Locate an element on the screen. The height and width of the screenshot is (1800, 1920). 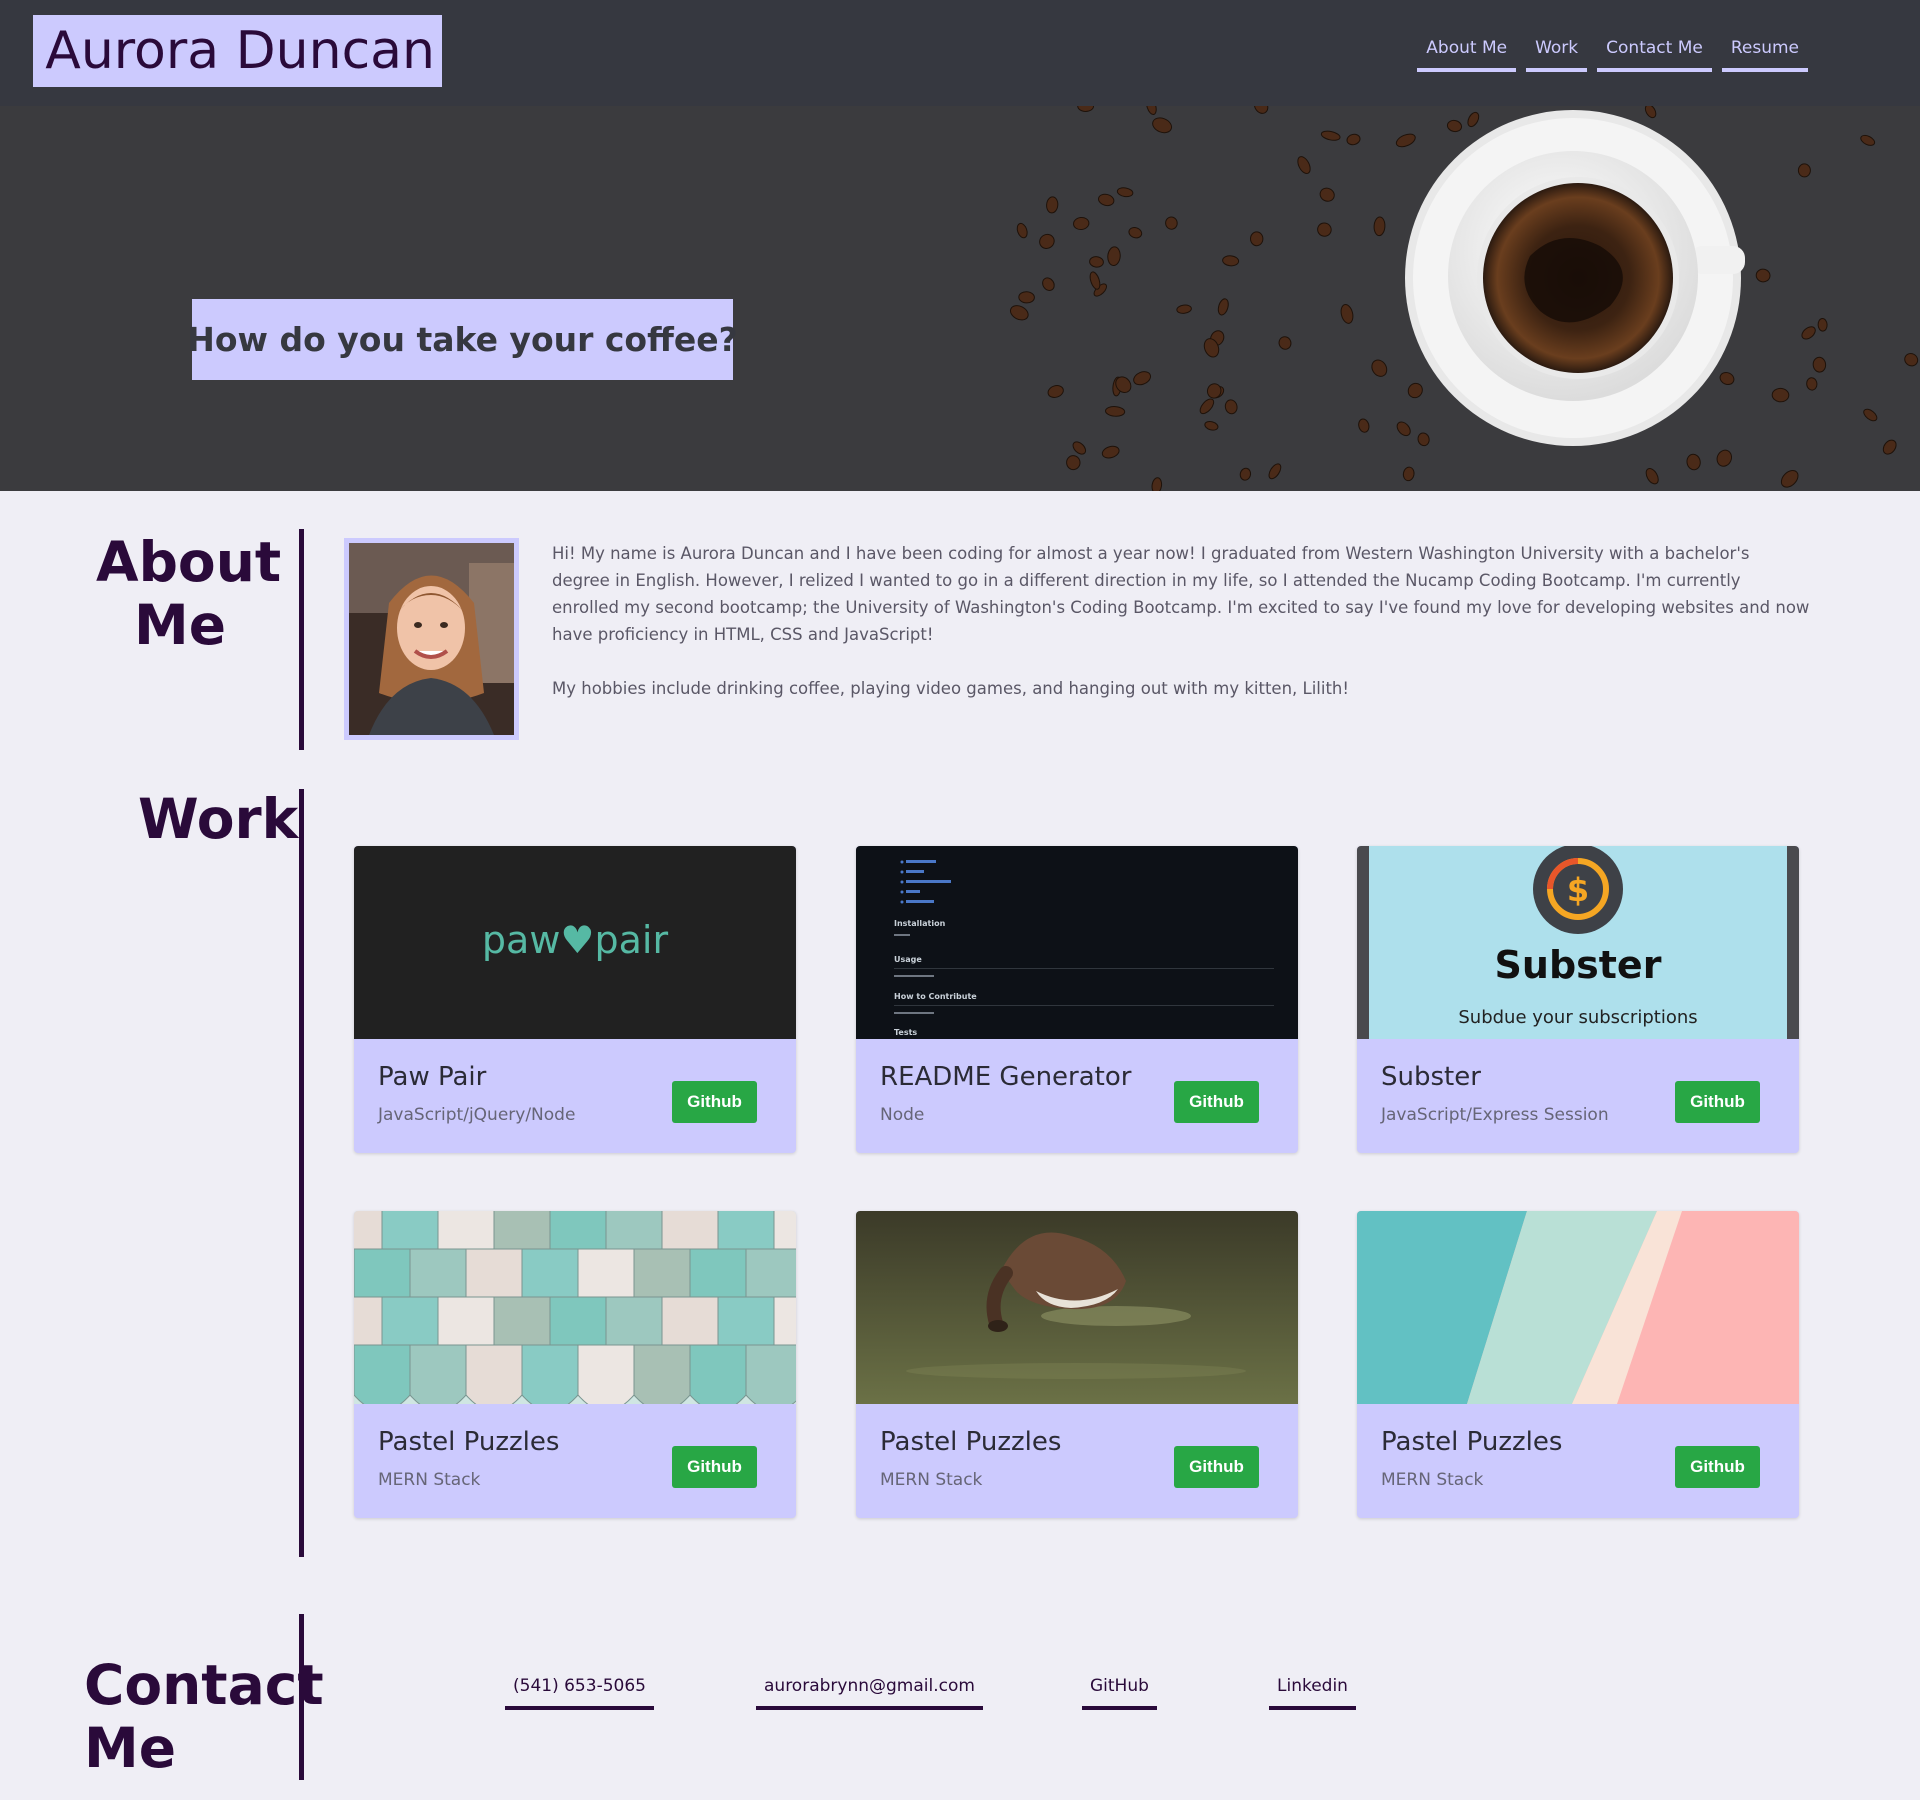
contact-section-title: Contact Me is located at coordinates (204, 1717).